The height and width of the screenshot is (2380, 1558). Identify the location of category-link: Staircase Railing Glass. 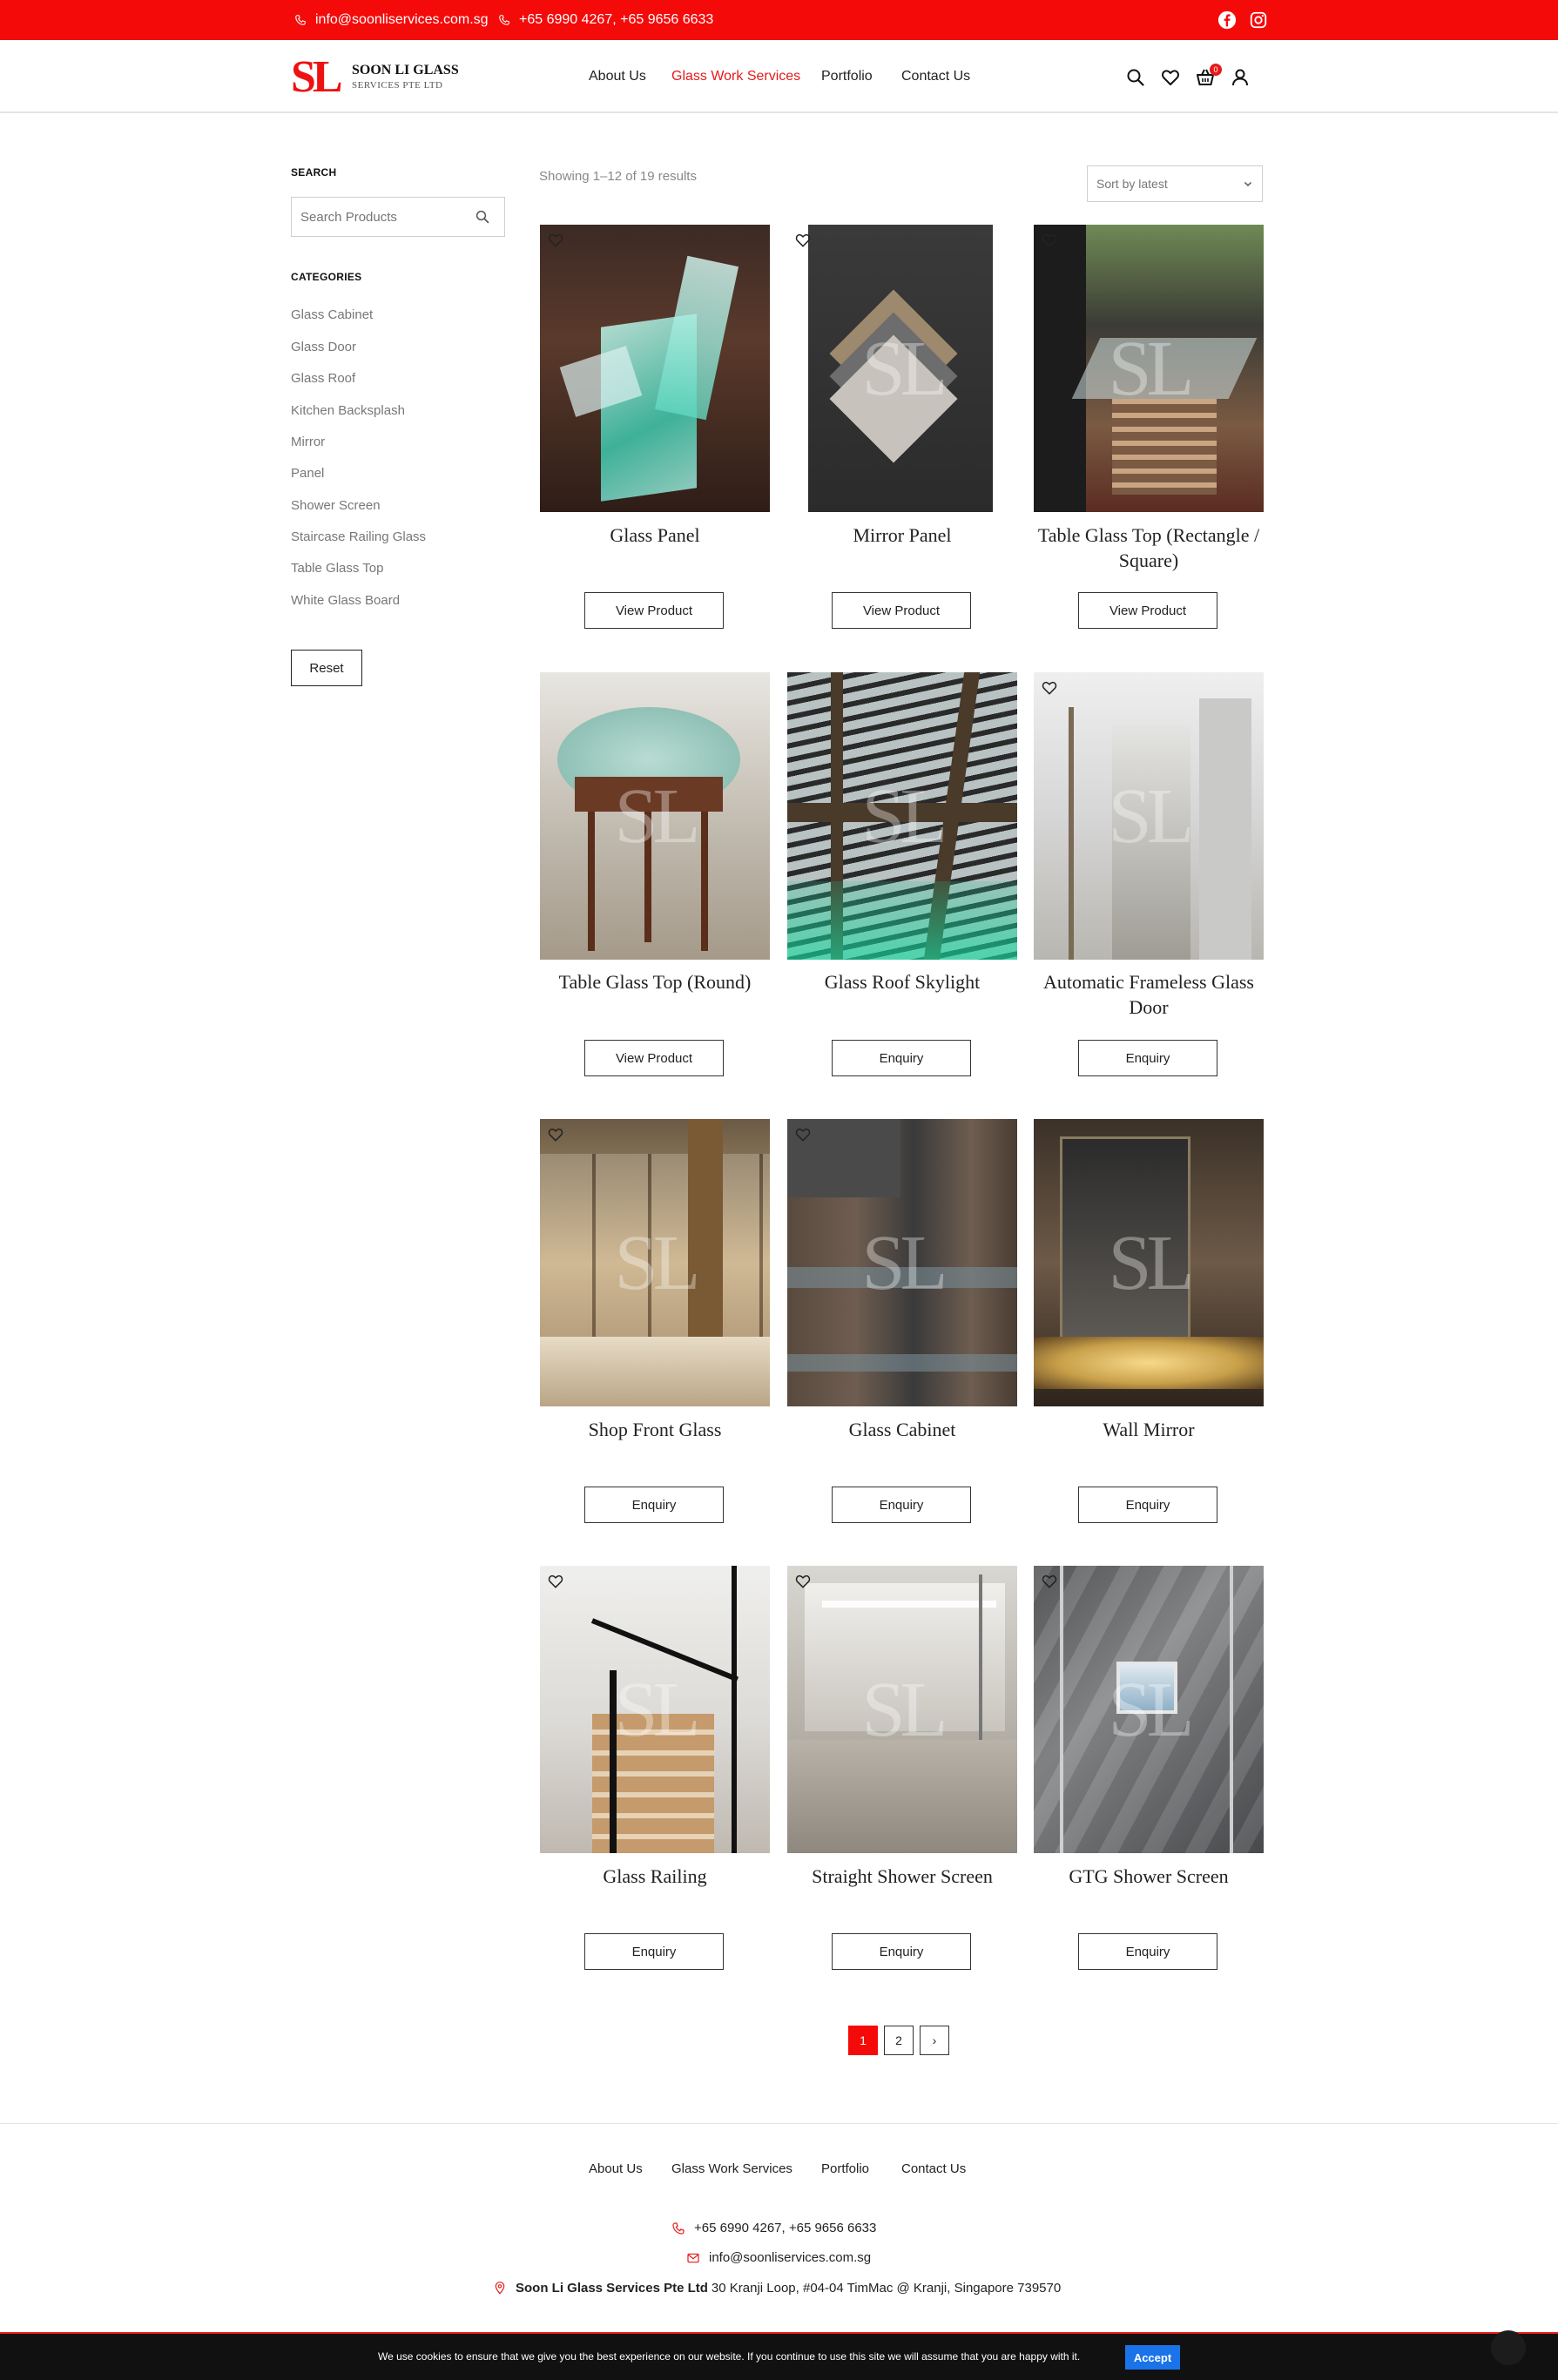
(358, 536).